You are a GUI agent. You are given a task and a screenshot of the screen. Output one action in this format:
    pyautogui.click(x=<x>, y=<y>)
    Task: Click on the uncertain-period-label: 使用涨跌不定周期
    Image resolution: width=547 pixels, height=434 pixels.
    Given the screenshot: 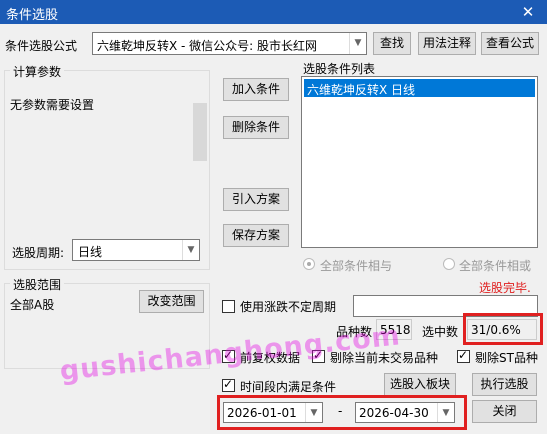 What is the action you would take?
    pyautogui.click(x=288, y=307)
    